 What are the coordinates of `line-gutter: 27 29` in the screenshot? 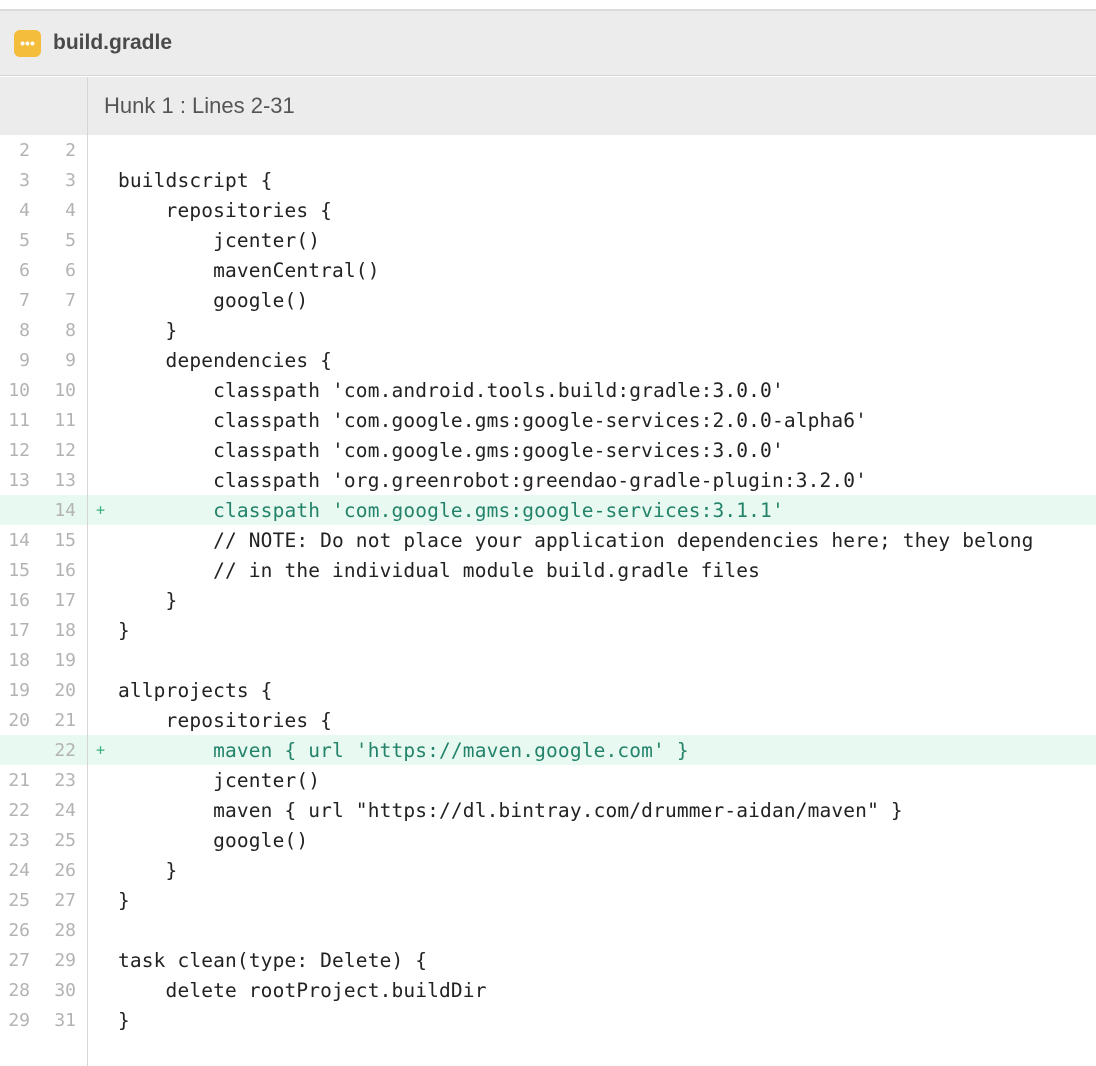 It's located at (44, 960).